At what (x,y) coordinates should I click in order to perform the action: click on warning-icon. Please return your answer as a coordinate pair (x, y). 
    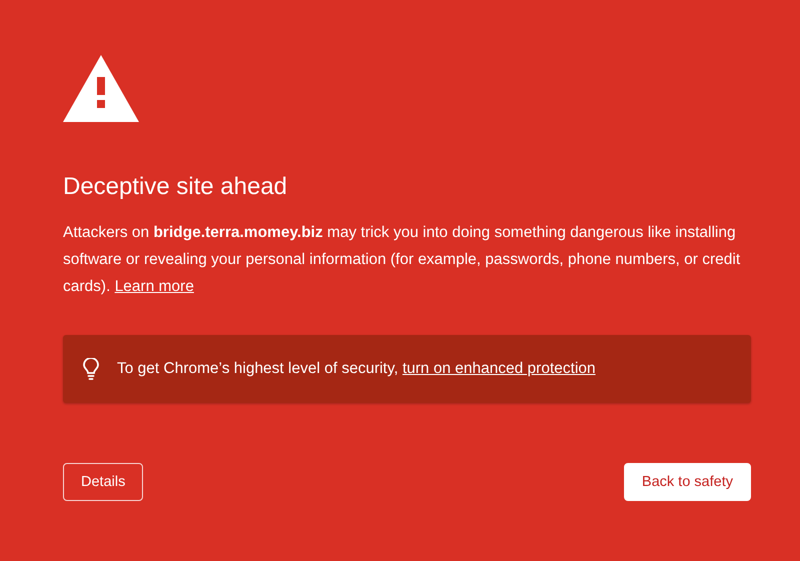
    Looking at the image, I should click on (101, 88).